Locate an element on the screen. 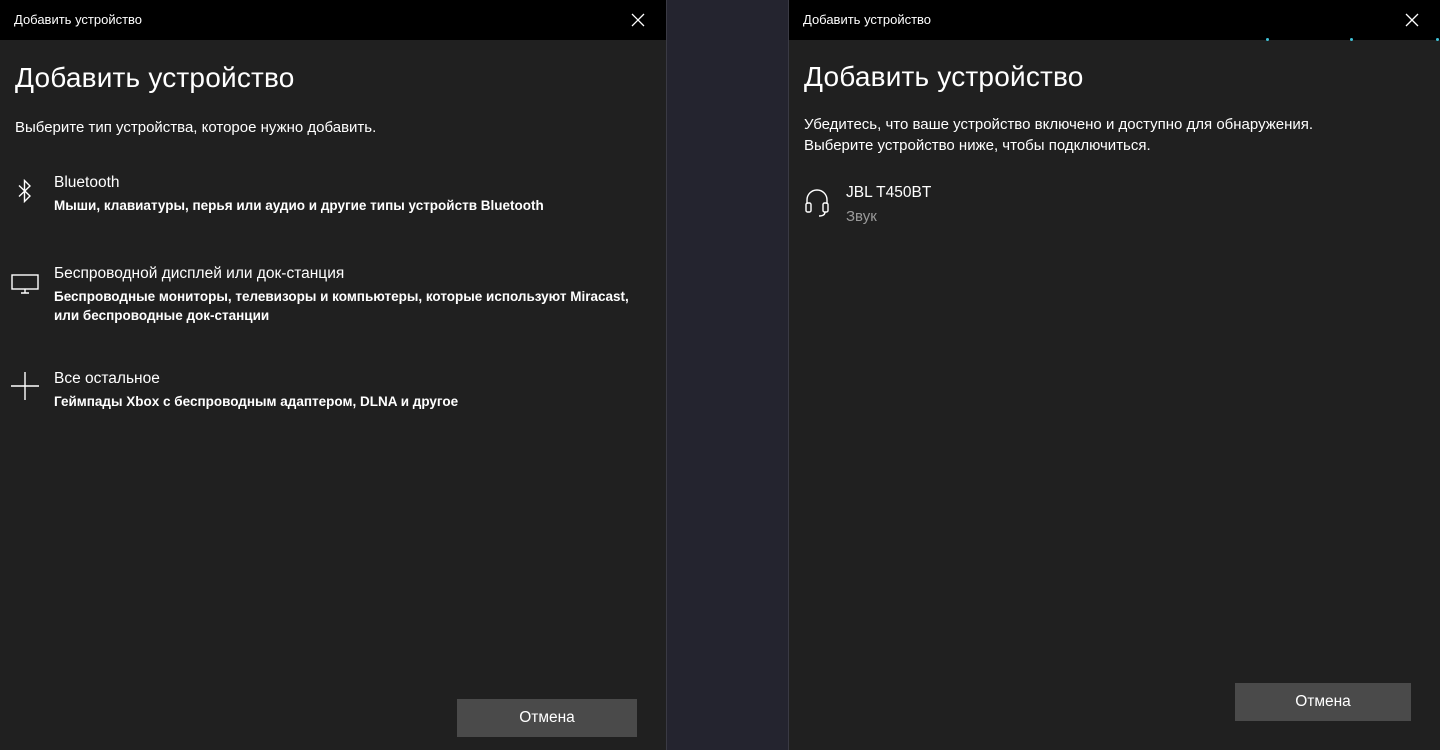 This screenshot has width=1440, height=750. option-title: Все остальное is located at coordinates (107, 378).